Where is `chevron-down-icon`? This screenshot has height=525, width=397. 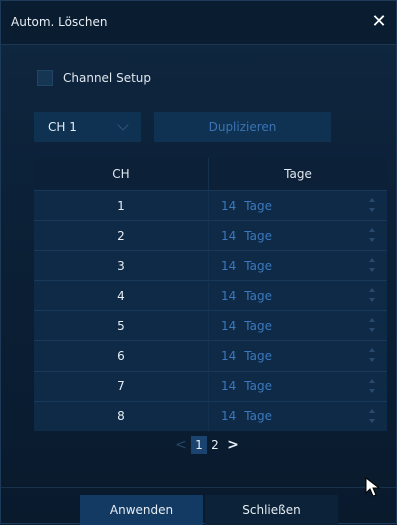
chevron-down-icon is located at coordinates (123, 125).